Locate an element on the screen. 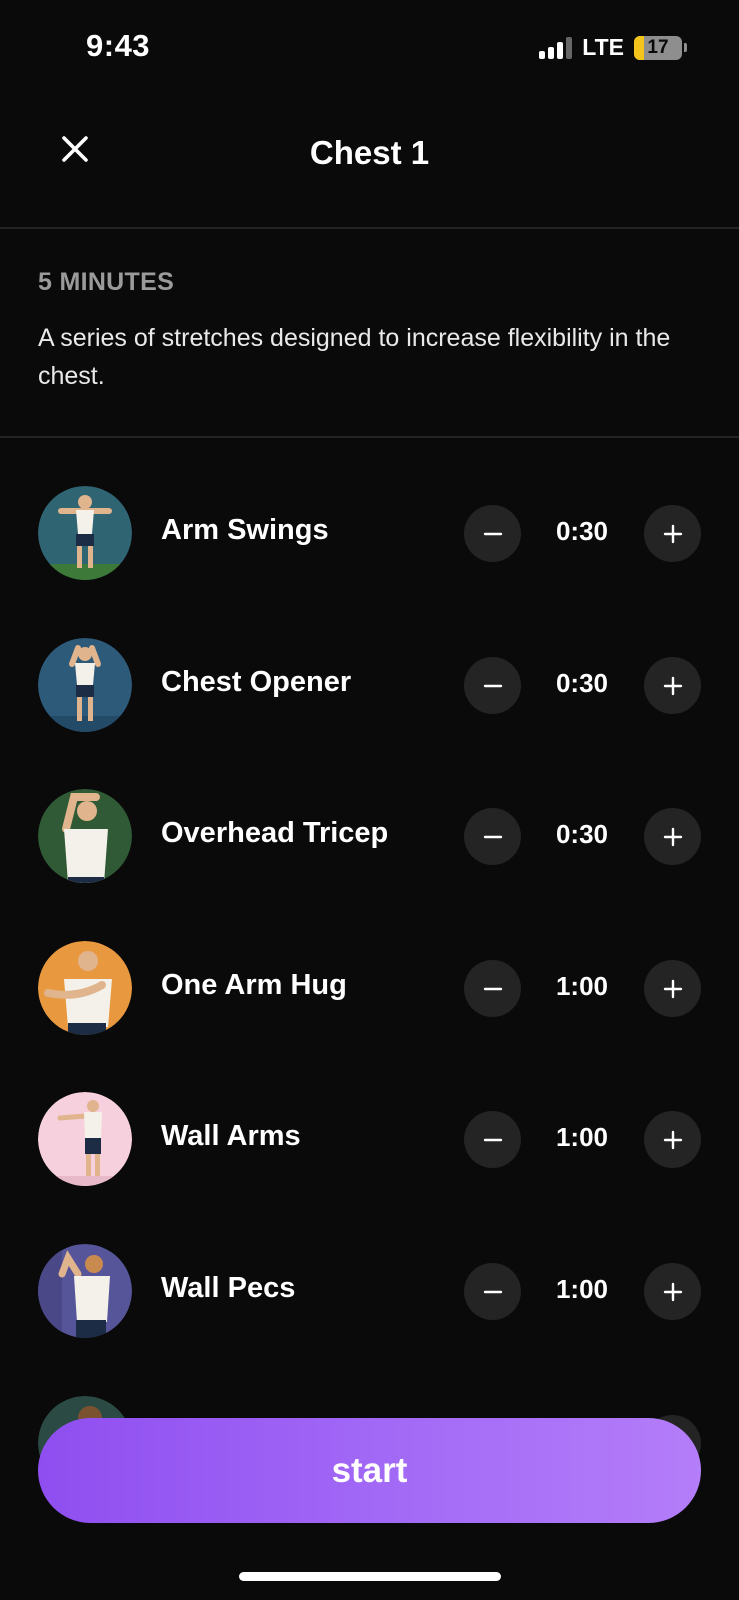 The height and width of the screenshot is (1600, 739). page-title: Chest 1 is located at coordinates (369, 152).